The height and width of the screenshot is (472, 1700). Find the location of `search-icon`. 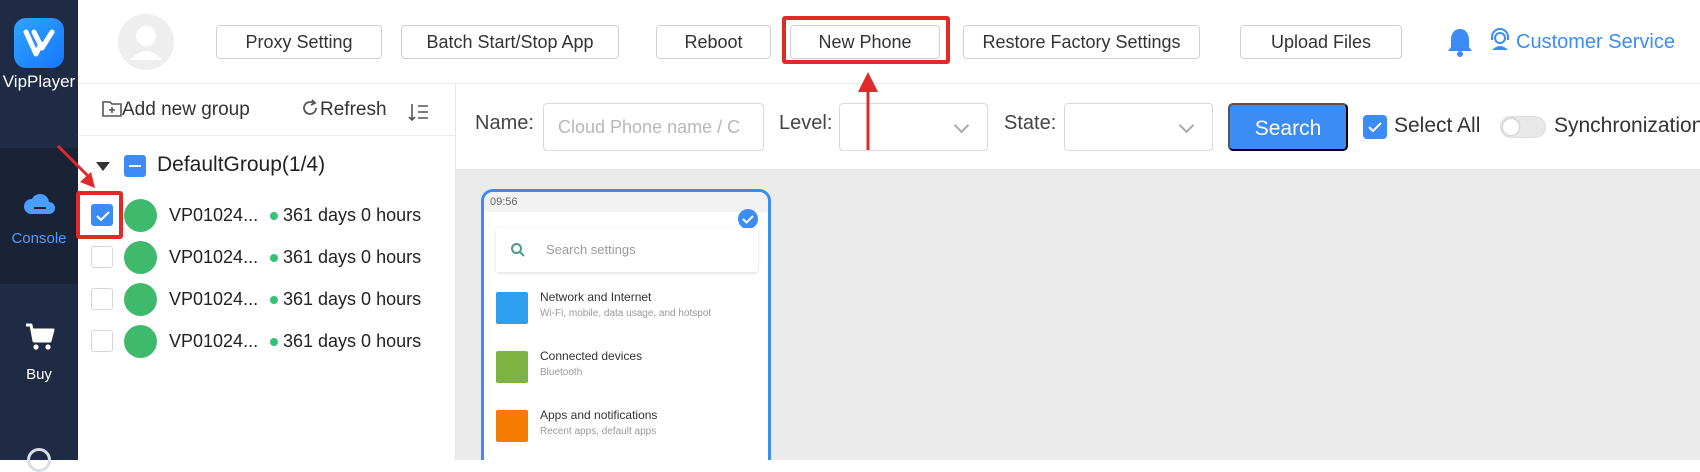

search-icon is located at coordinates (518, 250).